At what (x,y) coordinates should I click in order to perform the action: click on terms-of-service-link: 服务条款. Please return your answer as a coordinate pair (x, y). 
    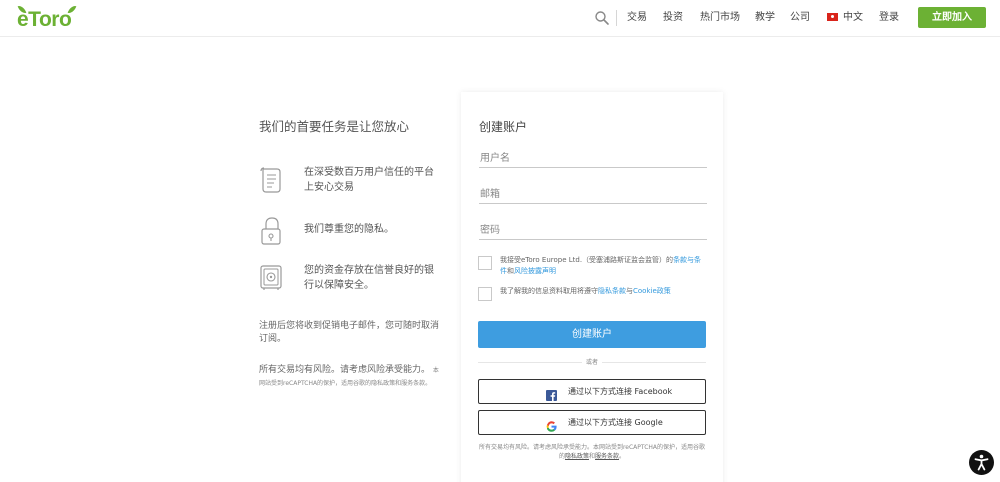
    Looking at the image, I should click on (413, 383).